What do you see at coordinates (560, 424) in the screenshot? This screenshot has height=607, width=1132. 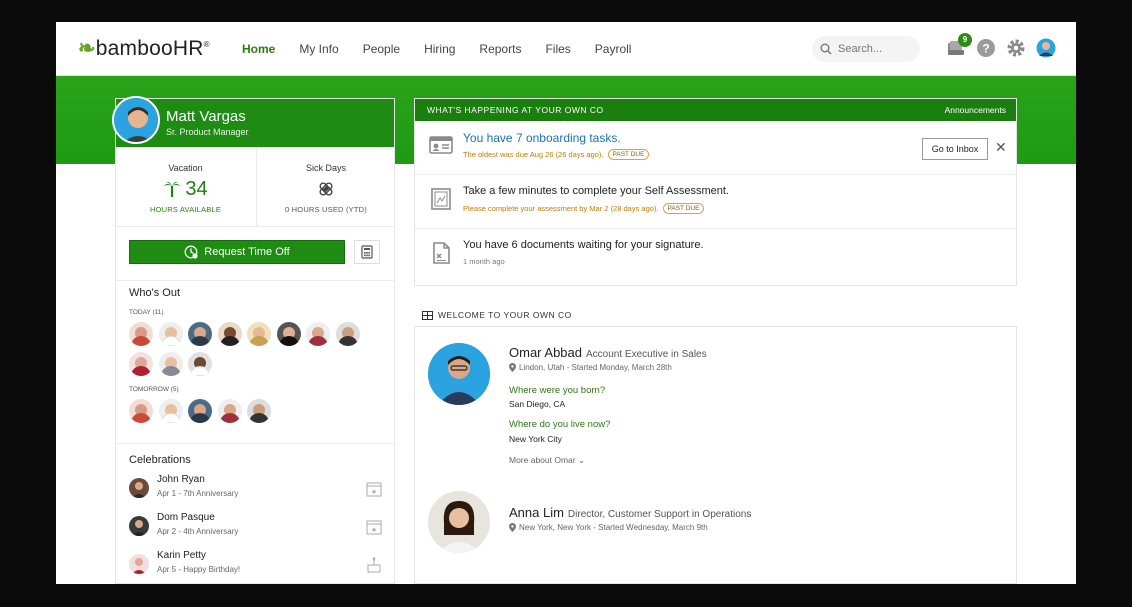 I see `question-residence: Where do you live now?` at bounding box center [560, 424].